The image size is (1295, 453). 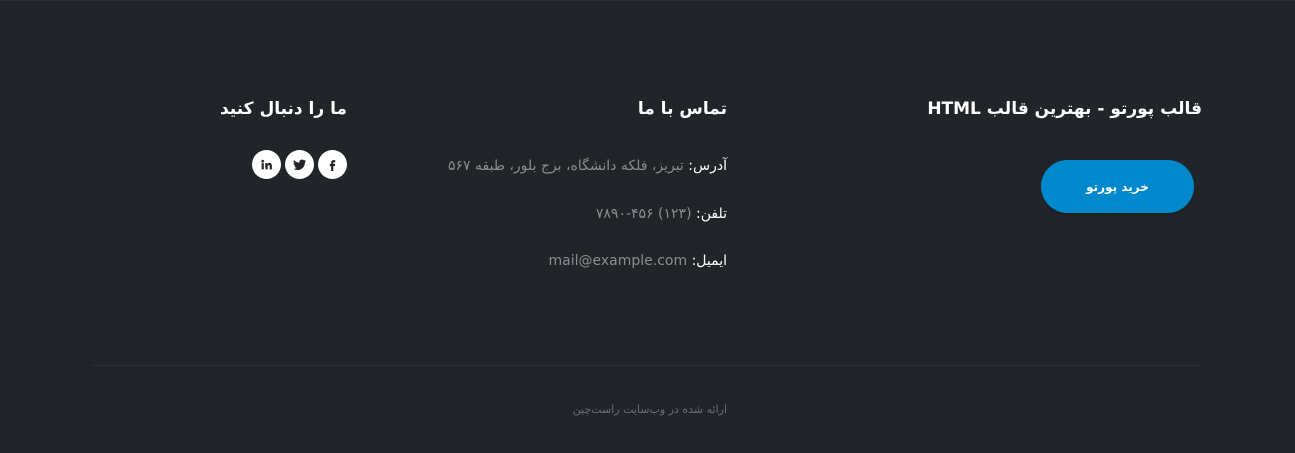 I want to click on twitter-link, so click(x=299, y=164).